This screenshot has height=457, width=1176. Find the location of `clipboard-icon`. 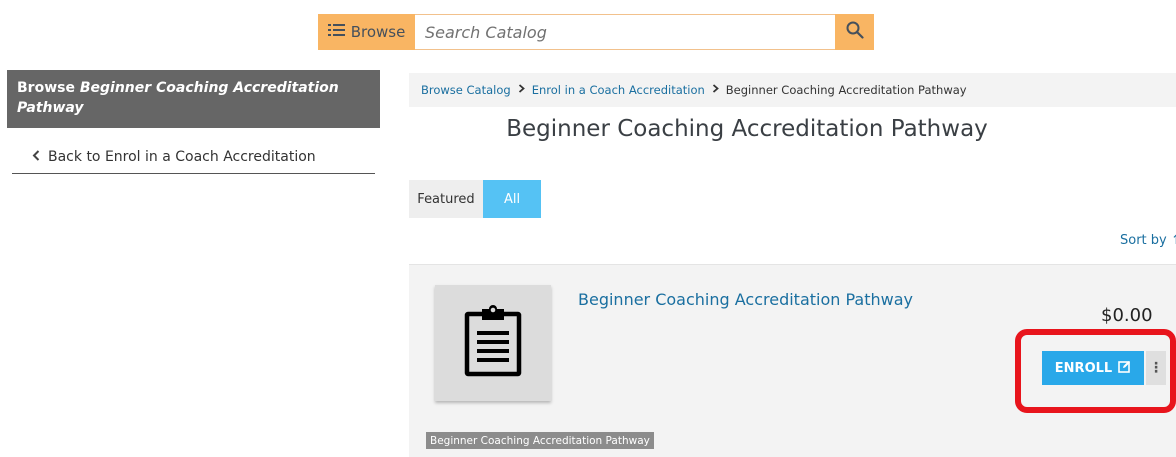

clipboard-icon is located at coordinates (493, 343).